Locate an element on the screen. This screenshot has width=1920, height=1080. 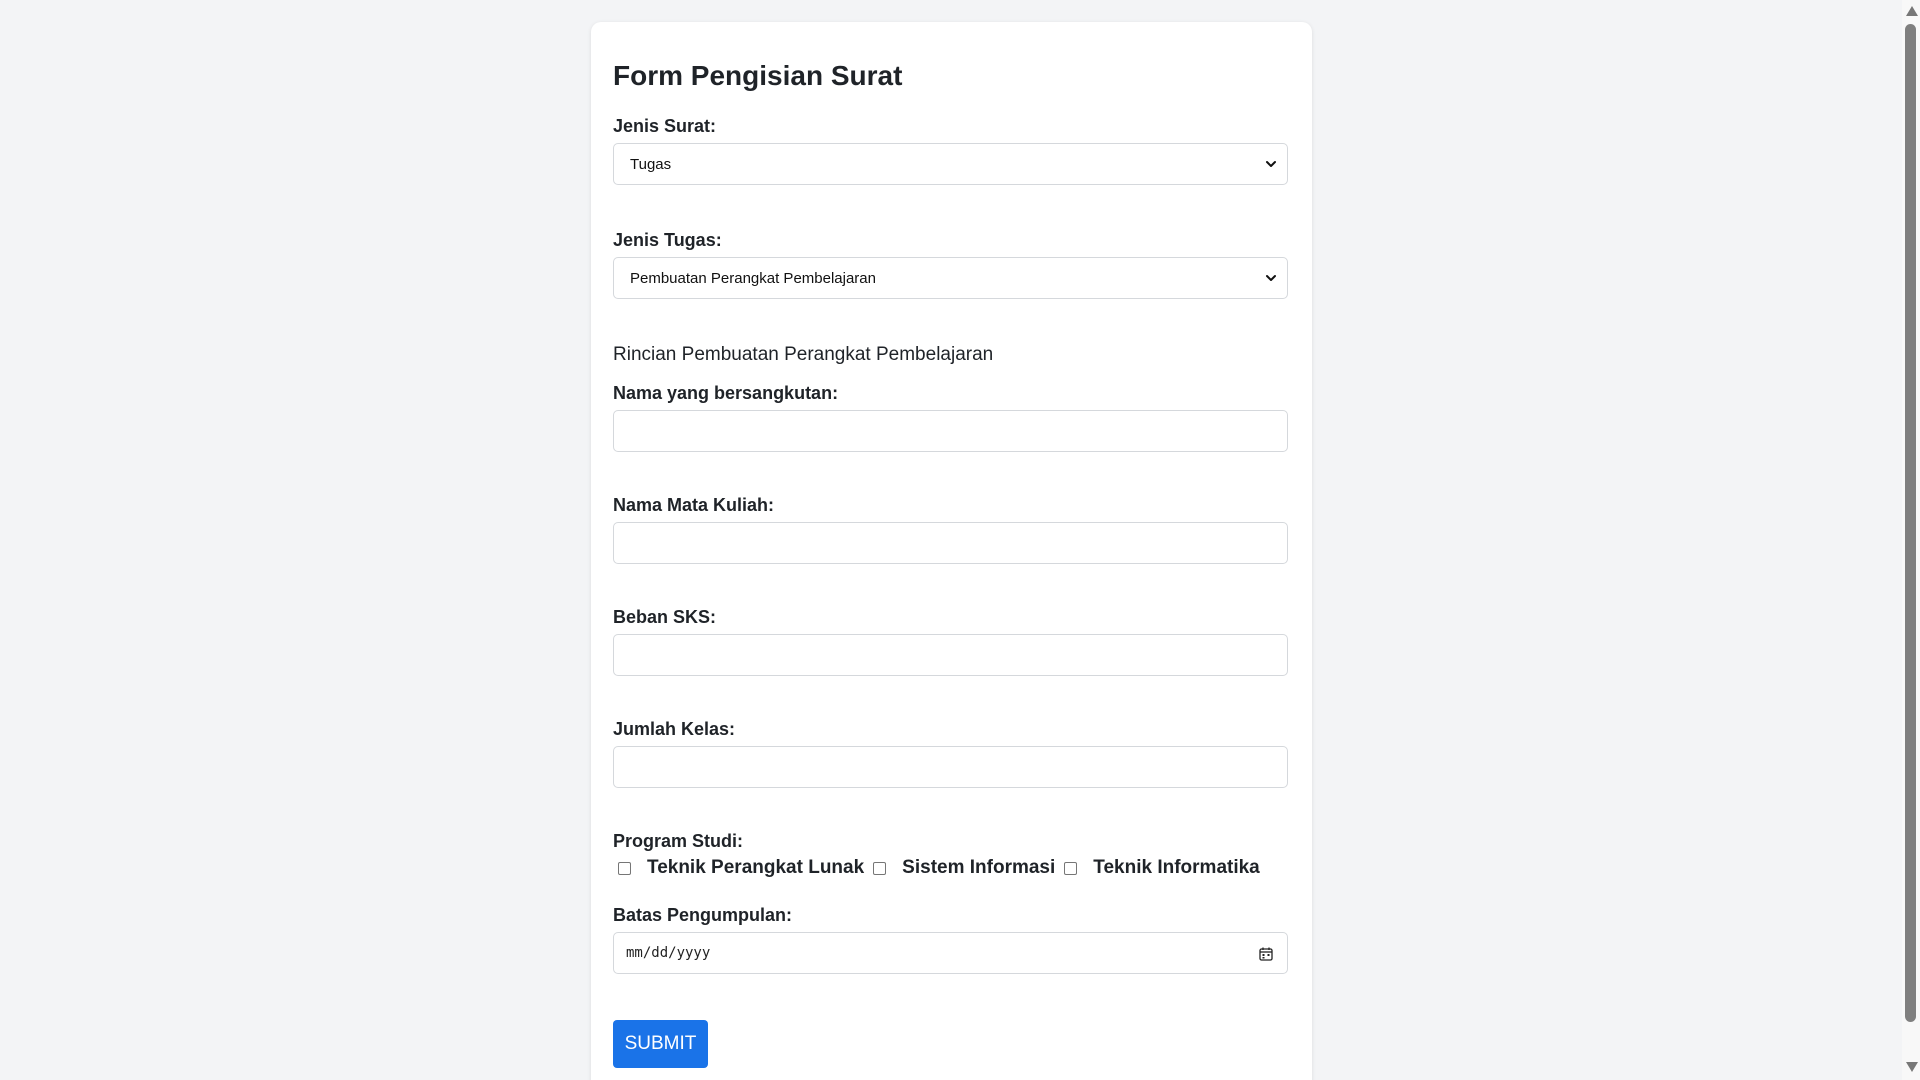
nama-label: Nama yang bersangkutan: is located at coordinates (726, 393).